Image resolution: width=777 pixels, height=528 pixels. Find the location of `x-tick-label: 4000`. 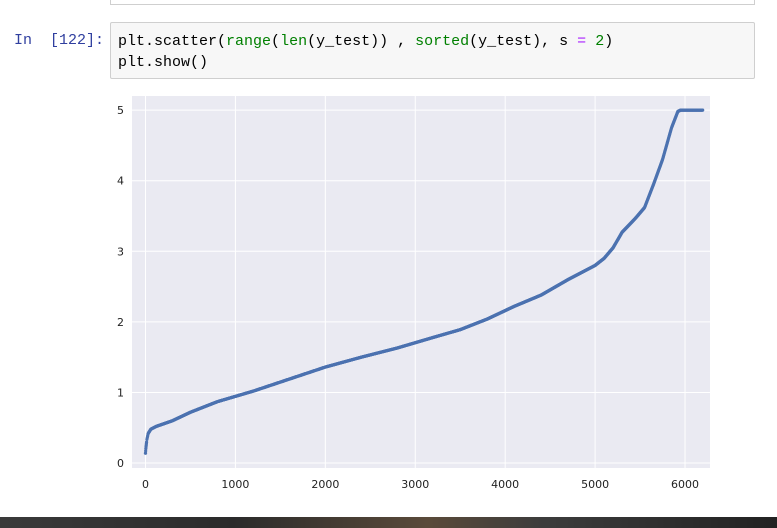

x-tick-label: 4000 is located at coordinates (505, 484).